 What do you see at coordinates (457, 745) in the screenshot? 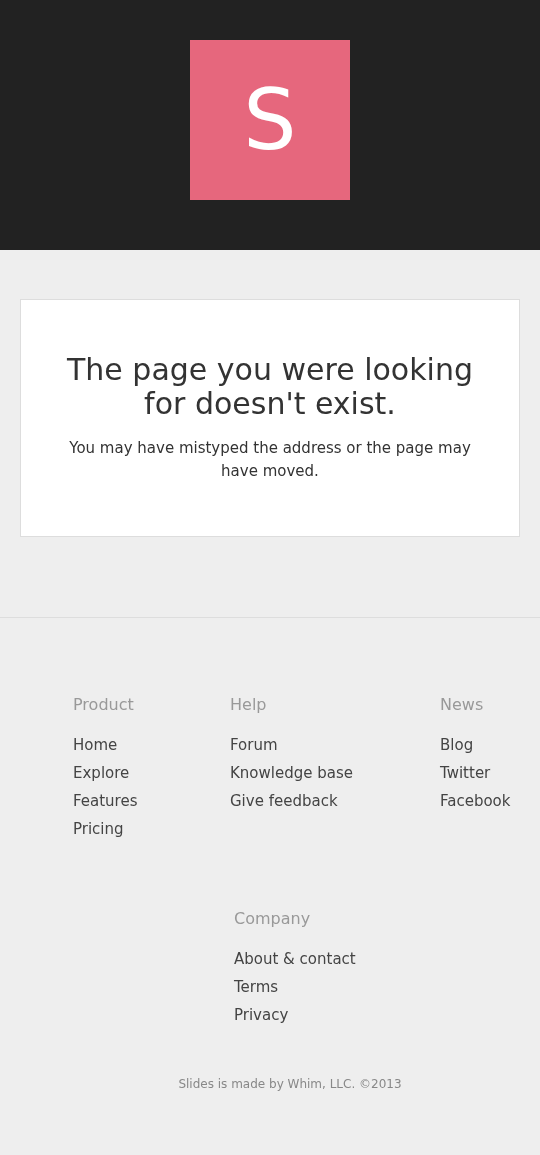
I see `footer-link: Blog` at bounding box center [457, 745].